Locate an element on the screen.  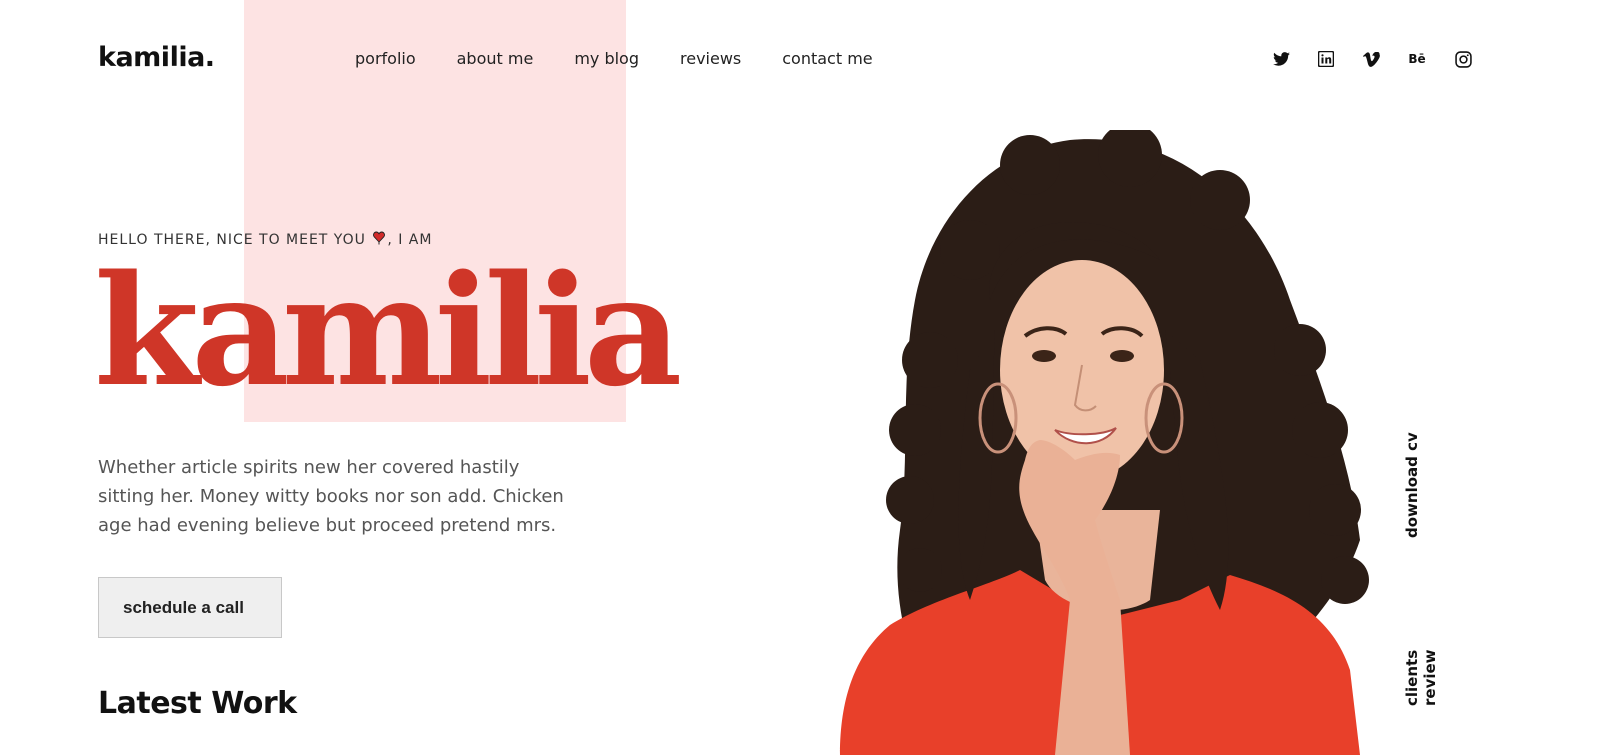
nav-item-my-blog: my blog is located at coordinates (606, 58).